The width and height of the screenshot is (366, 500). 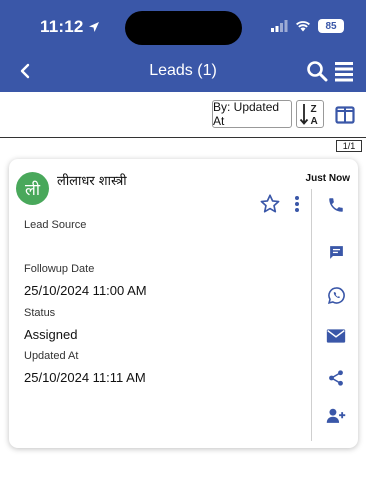 What do you see at coordinates (92, 180) in the screenshot?
I see `lead-name: लीलाधर शास्त्री` at bounding box center [92, 180].